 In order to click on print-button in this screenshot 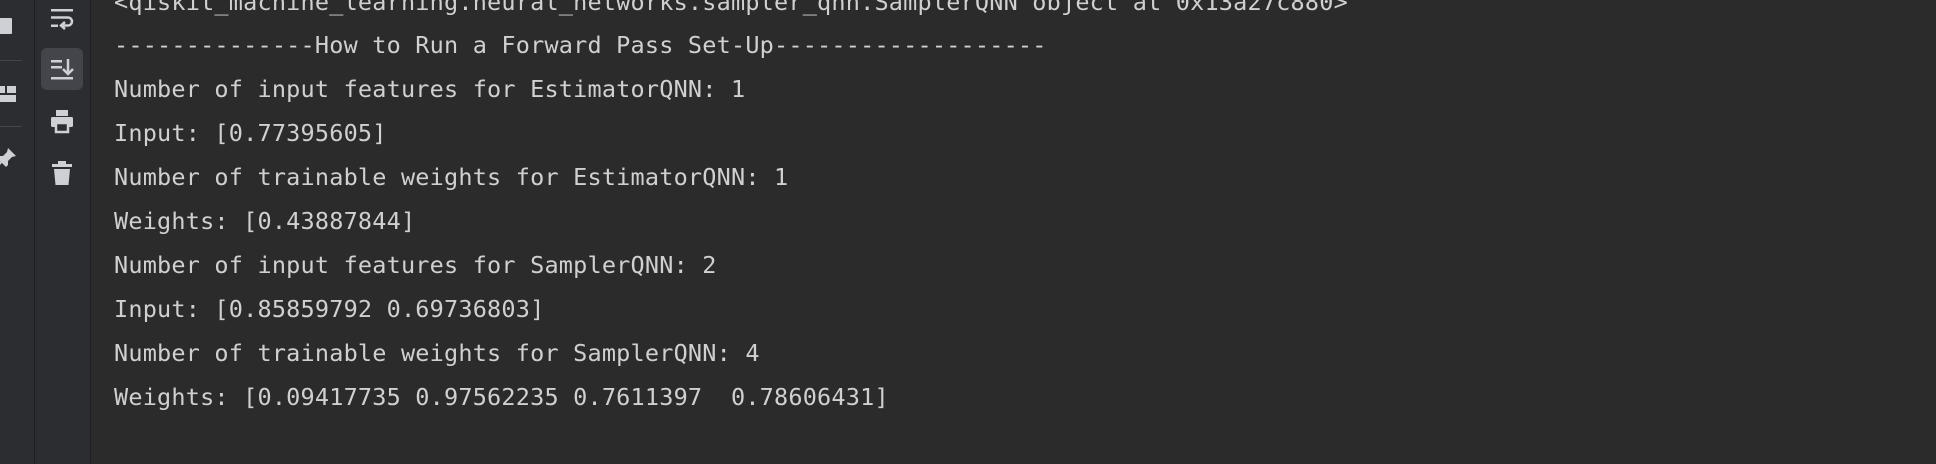, I will do `click(62, 121)`.